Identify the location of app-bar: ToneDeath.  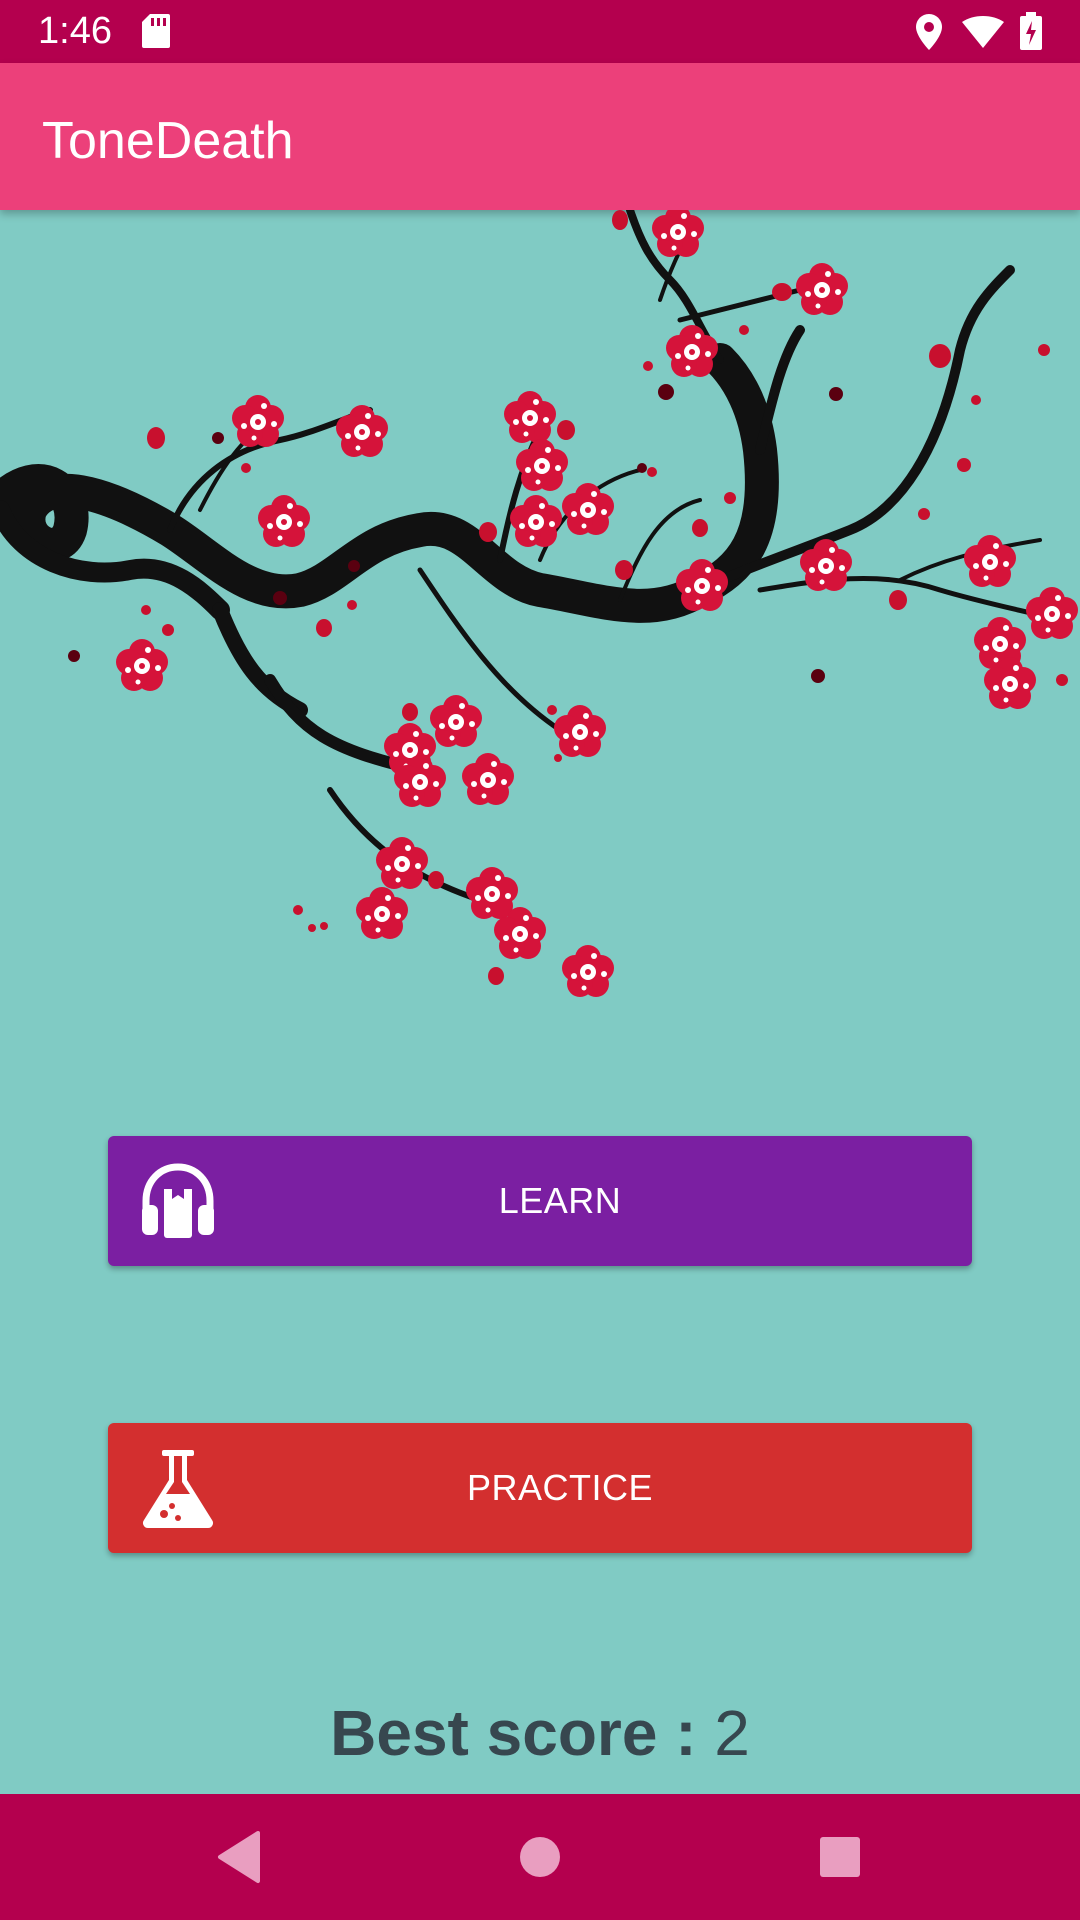
(540, 136).